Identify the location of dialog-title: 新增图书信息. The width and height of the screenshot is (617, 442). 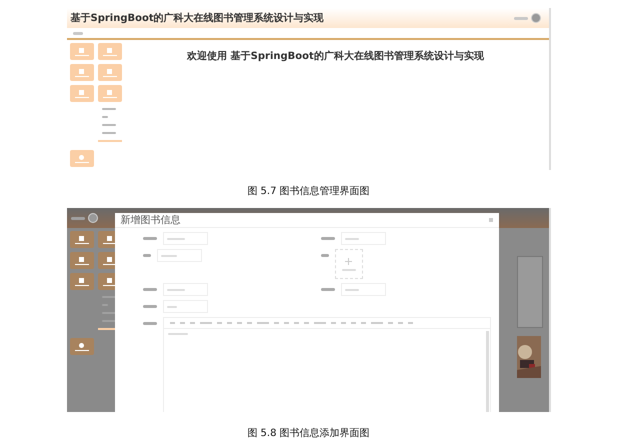
(150, 220).